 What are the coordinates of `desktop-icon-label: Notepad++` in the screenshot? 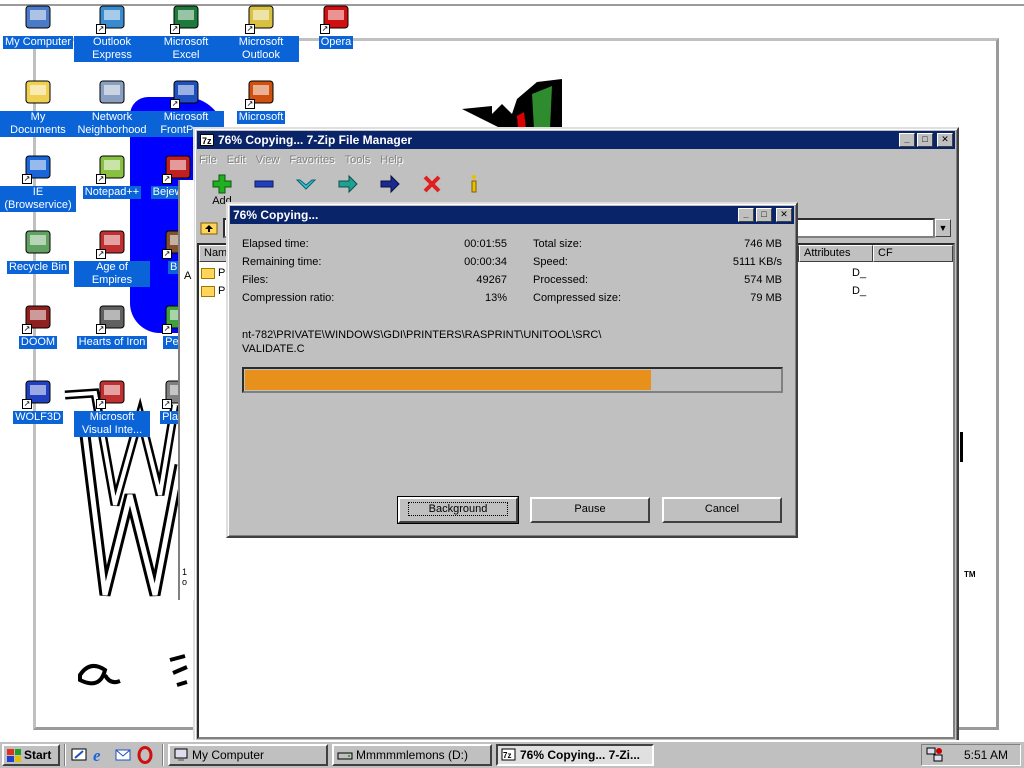 It's located at (112, 192).